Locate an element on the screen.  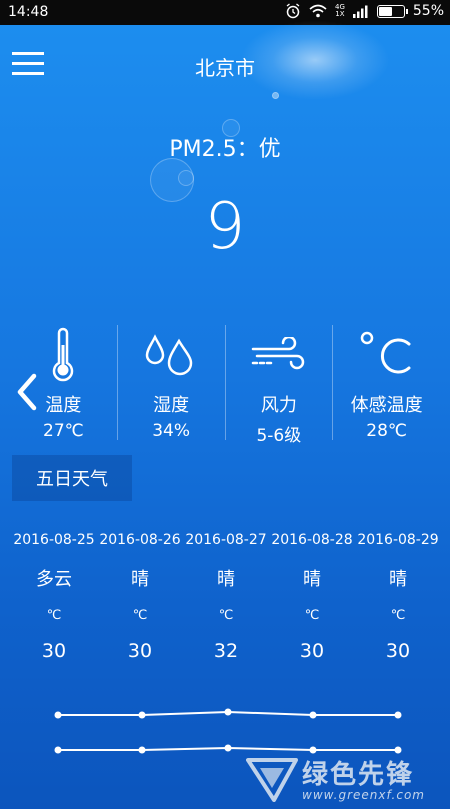
watermark-url: www.greenxf.com is located at coordinates (363, 795).